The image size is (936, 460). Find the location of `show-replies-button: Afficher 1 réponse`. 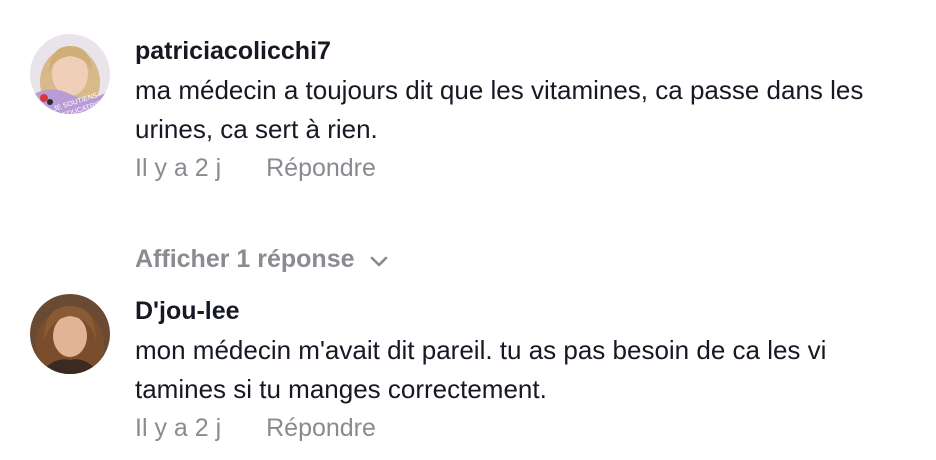

show-replies-button: Afficher 1 réponse is located at coordinates (262, 259).